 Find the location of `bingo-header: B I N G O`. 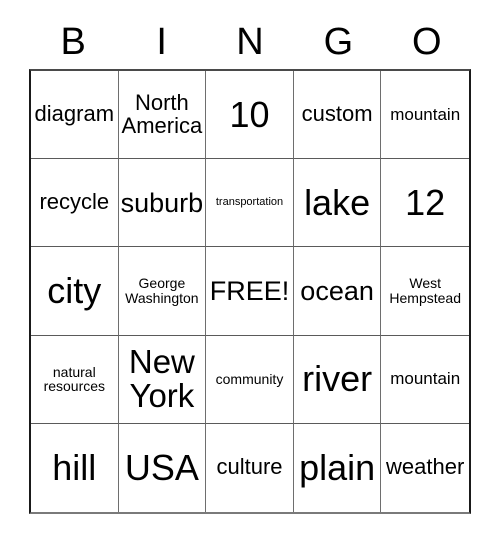

bingo-header: B I N G O is located at coordinates (250, 42).